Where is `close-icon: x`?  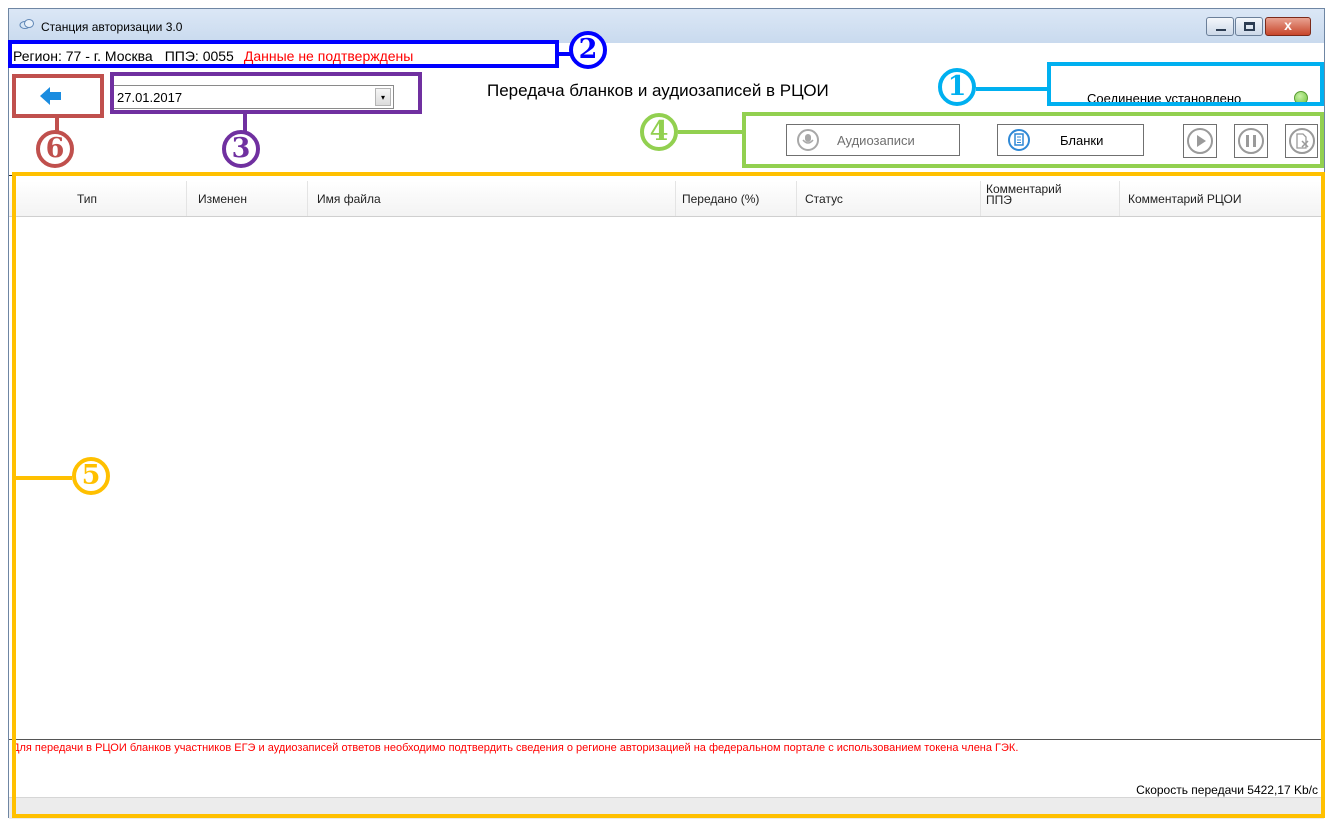 close-icon: x is located at coordinates (1288, 25).